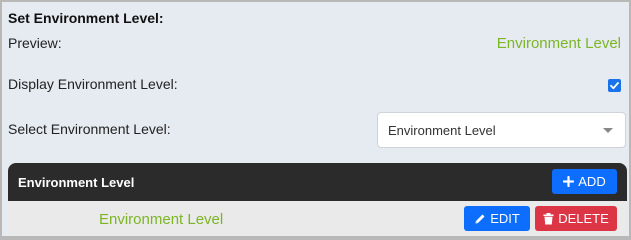 Image resolution: width=631 pixels, height=240 pixels. I want to click on display-environment-level-checkbox, so click(614, 85).